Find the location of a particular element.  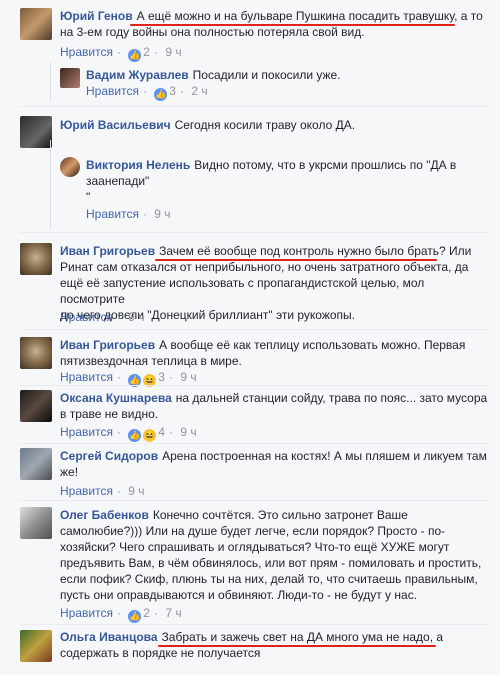

timestamp: 7 ч is located at coordinates (173, 613).